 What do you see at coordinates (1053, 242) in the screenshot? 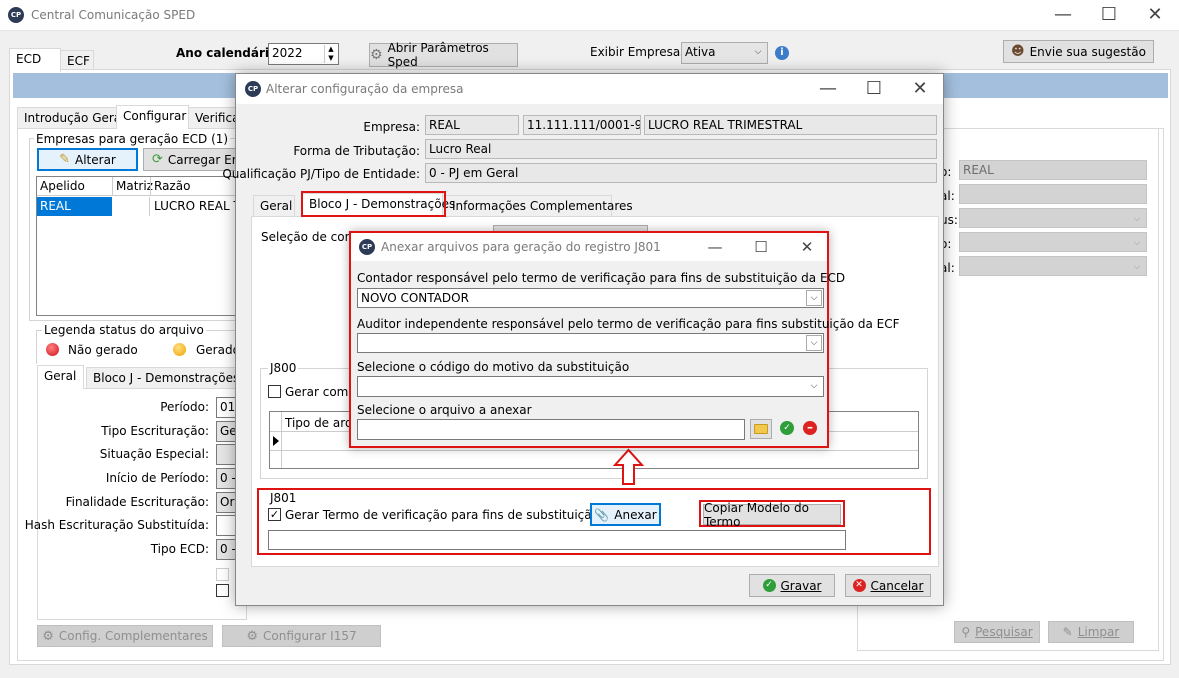
I see `right-select-4: ⌵` at bounding box center [1053, 242].